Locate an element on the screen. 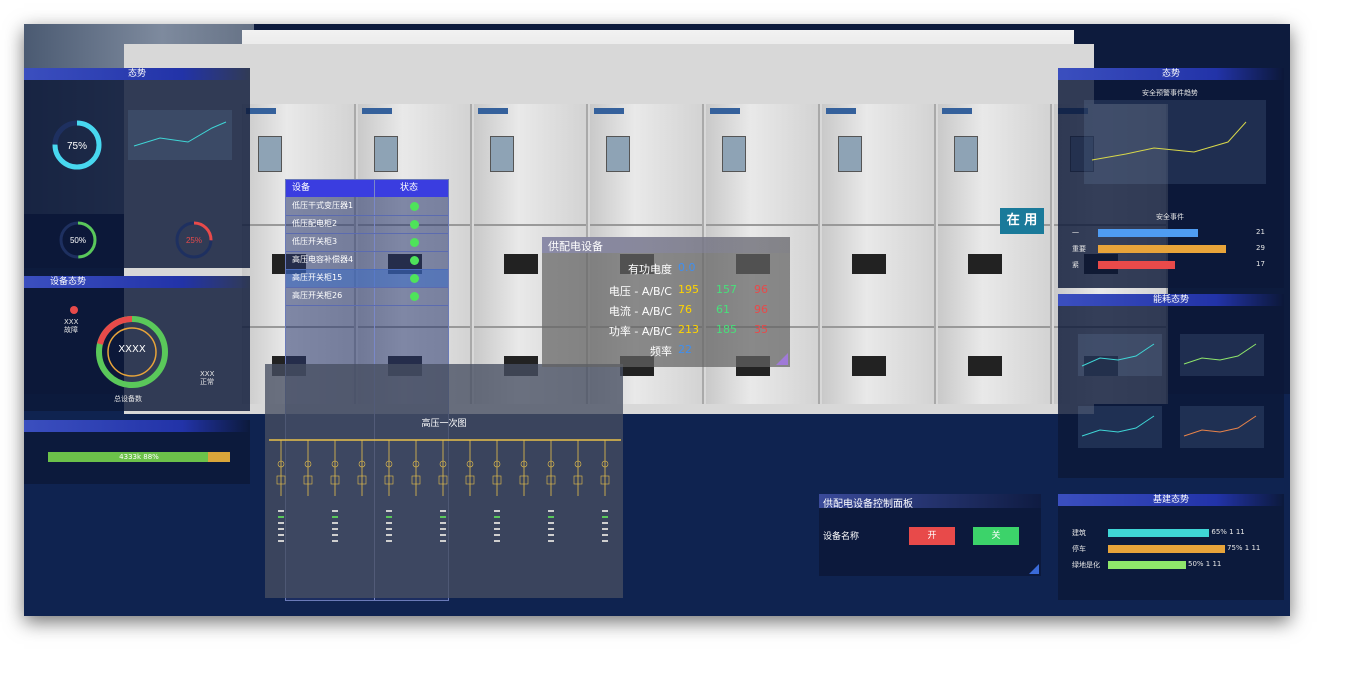  hv-diagram-drawing is located at coordinates (445, 490).